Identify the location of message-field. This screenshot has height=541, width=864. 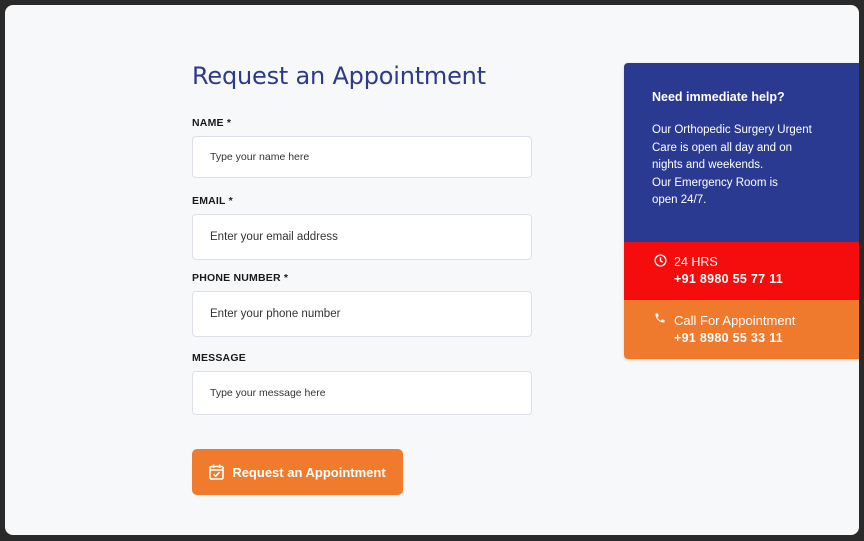
(362, 393).